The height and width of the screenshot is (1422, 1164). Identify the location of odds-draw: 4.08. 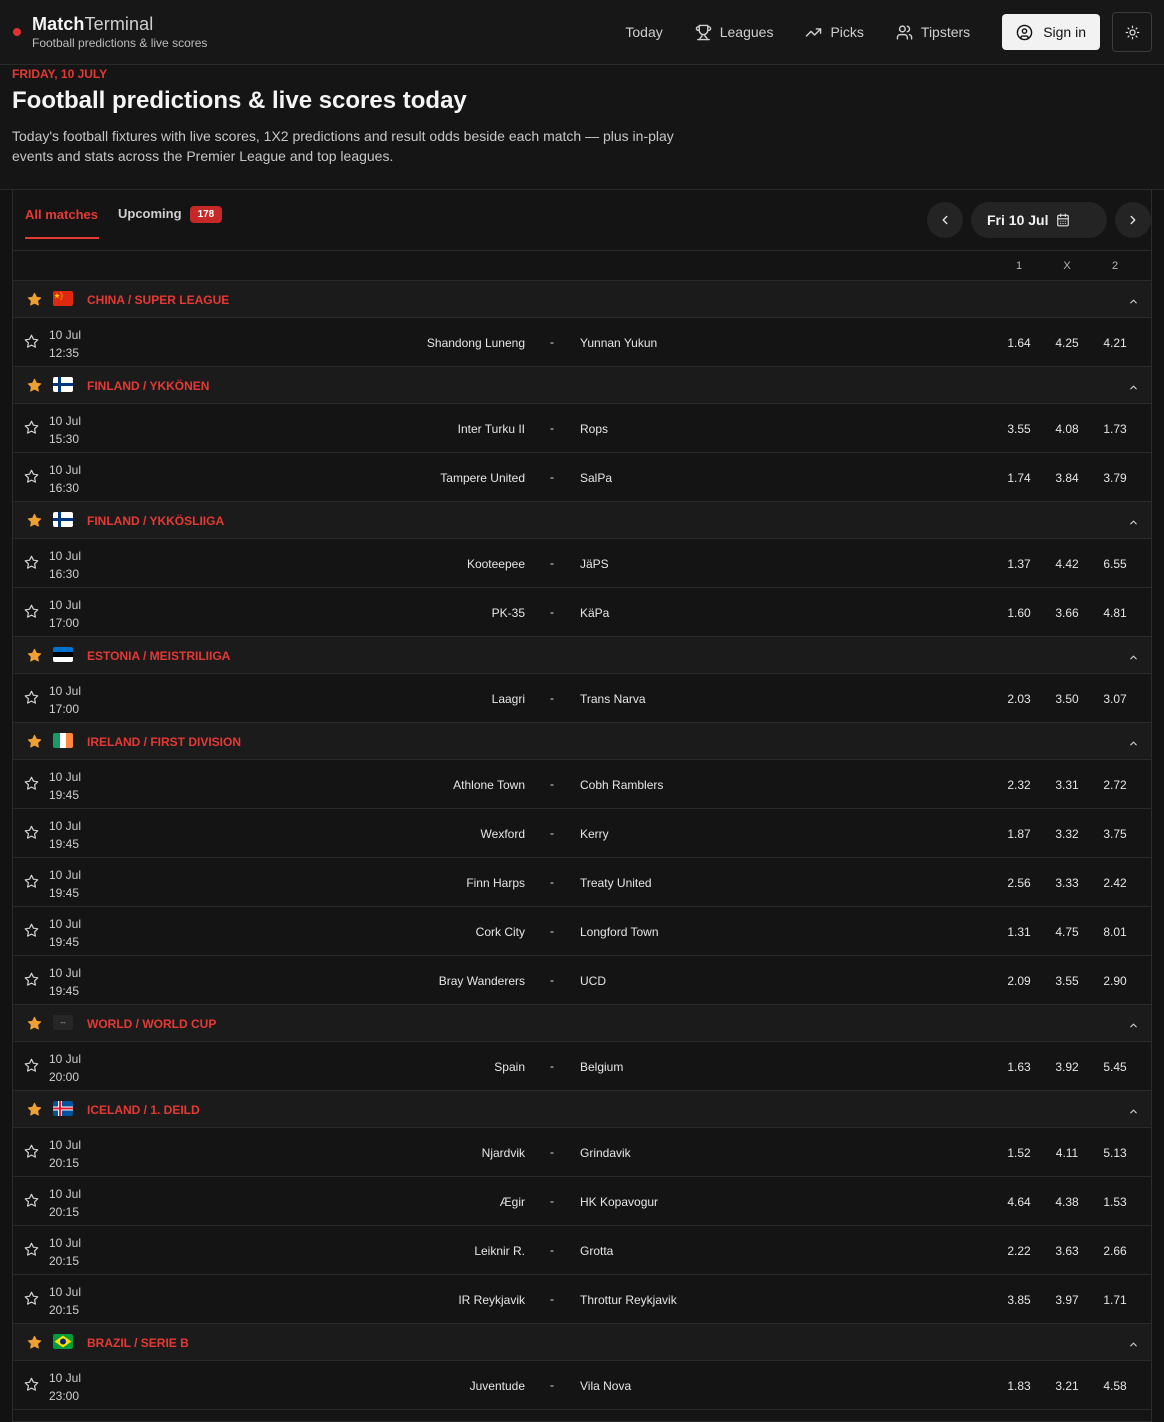
(1067, 429).